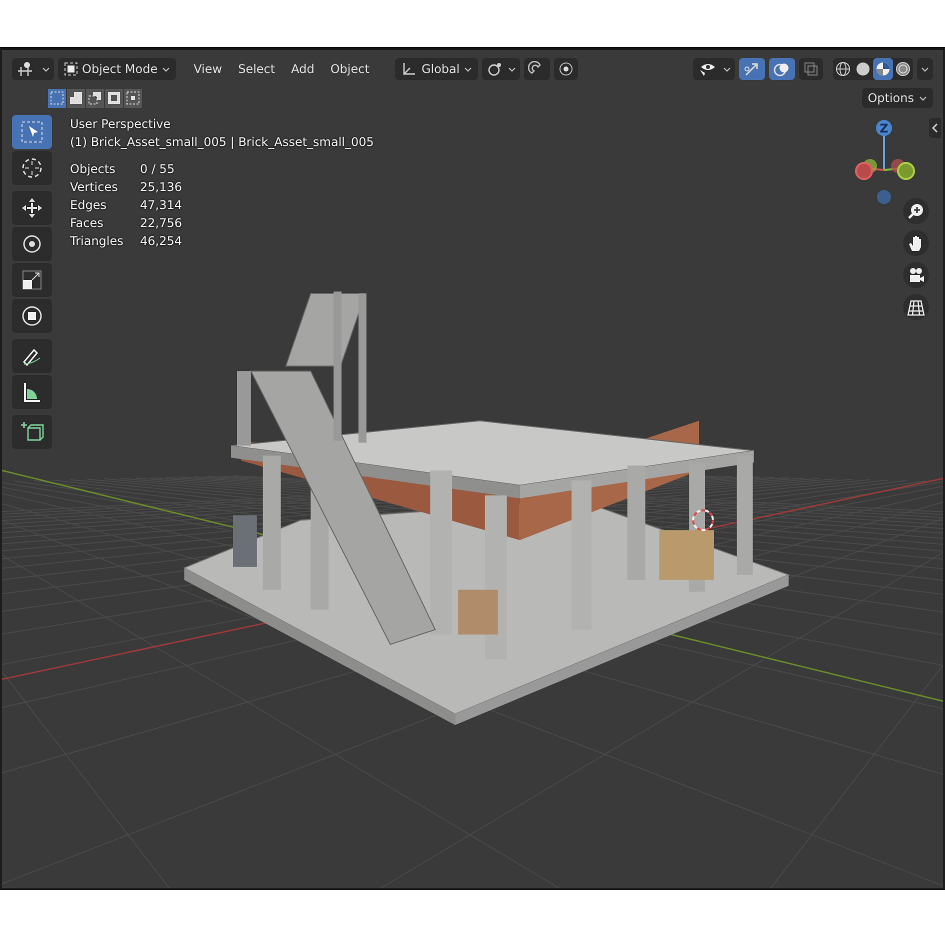 The width and height of the screenshot is (945, 945). I want to click on solid-sphere-icon, so click(863, 69).